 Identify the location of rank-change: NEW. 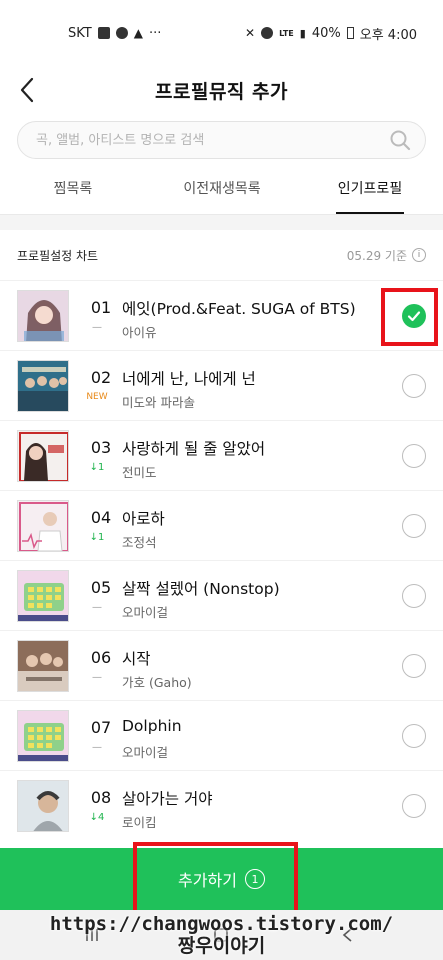
(97, 397).